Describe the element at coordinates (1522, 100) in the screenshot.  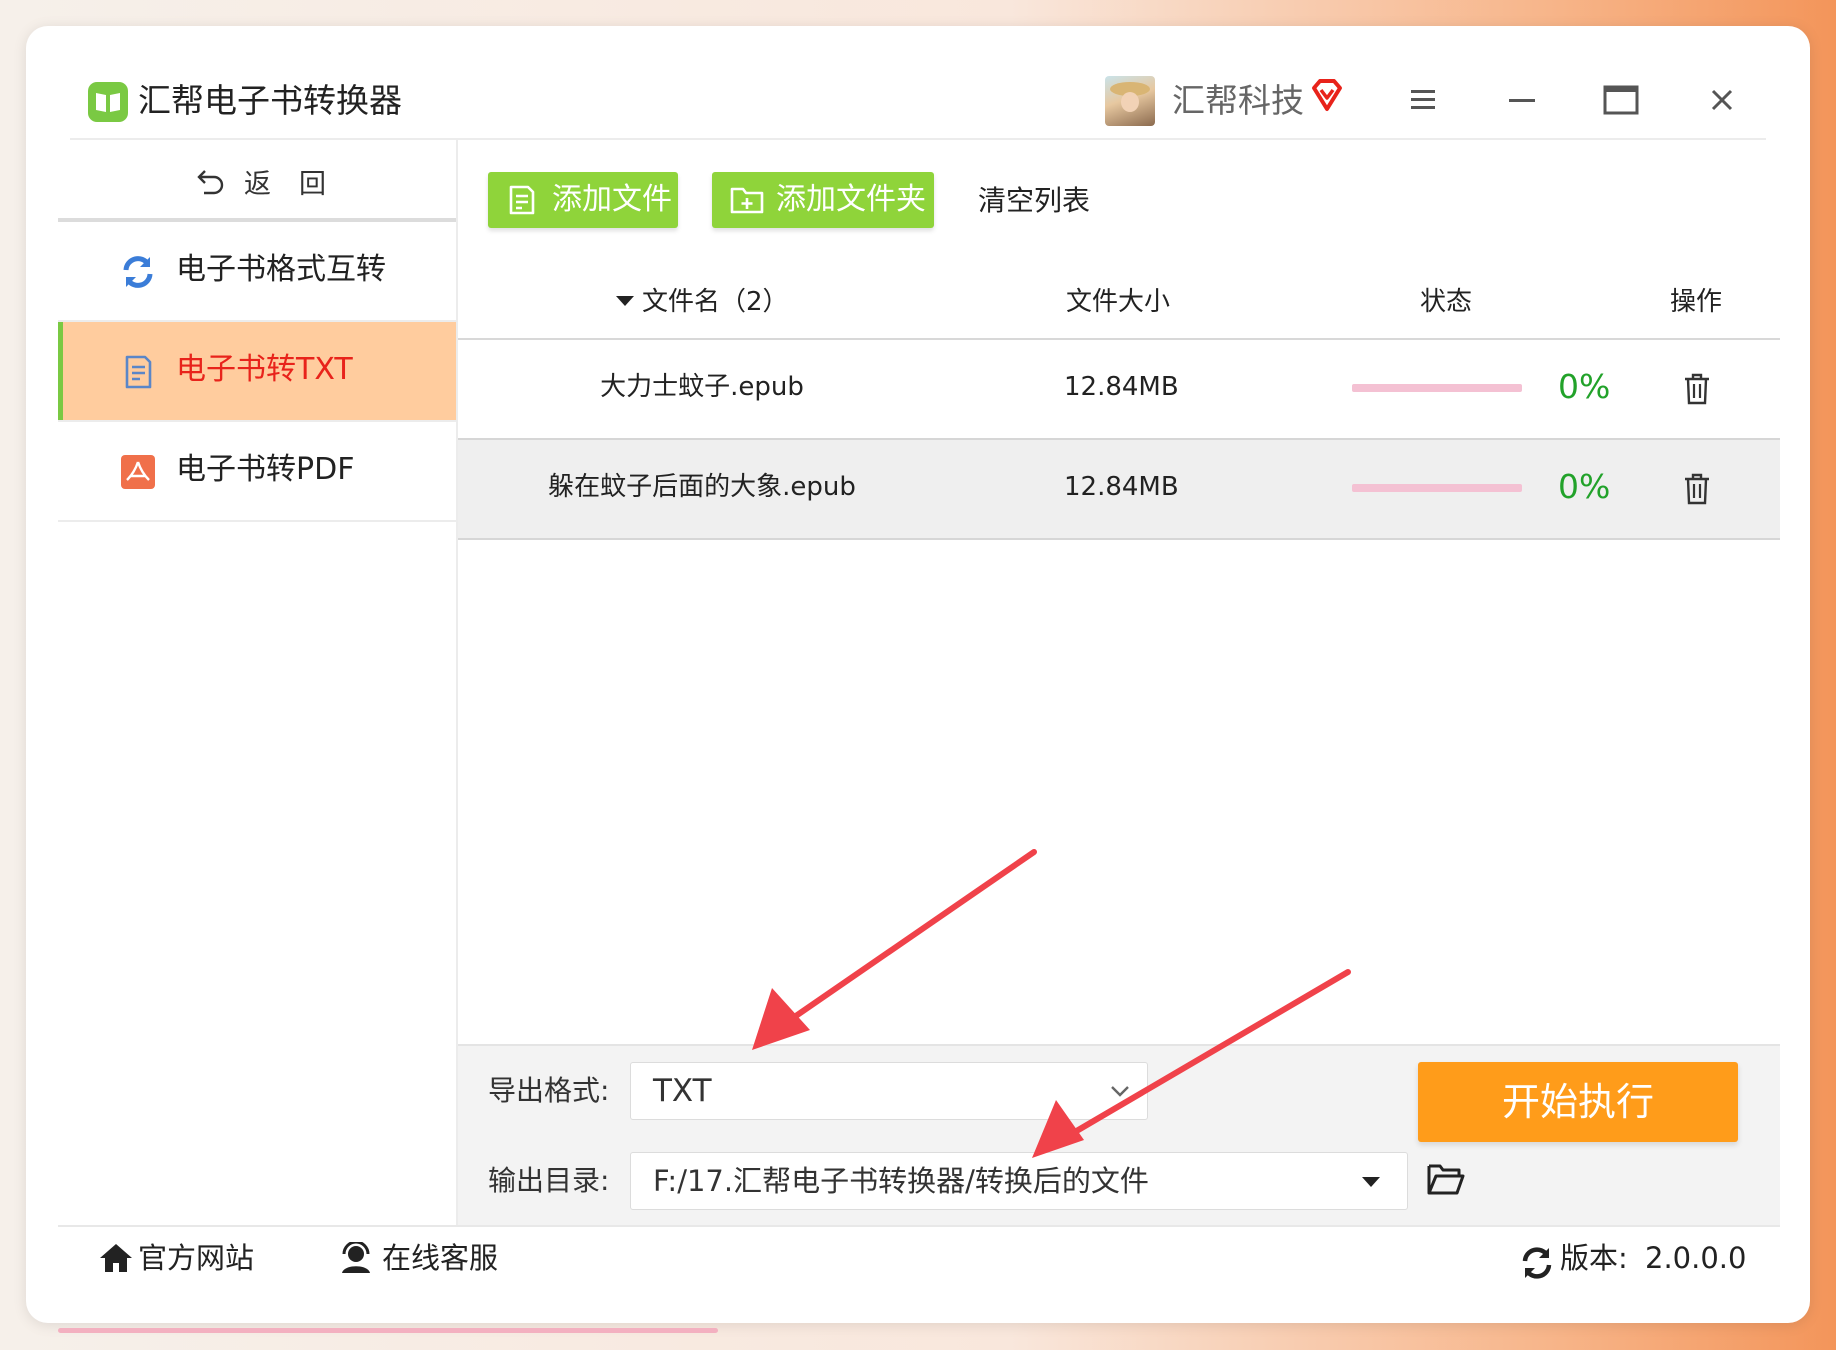
I see `minimize-icon` at that location.